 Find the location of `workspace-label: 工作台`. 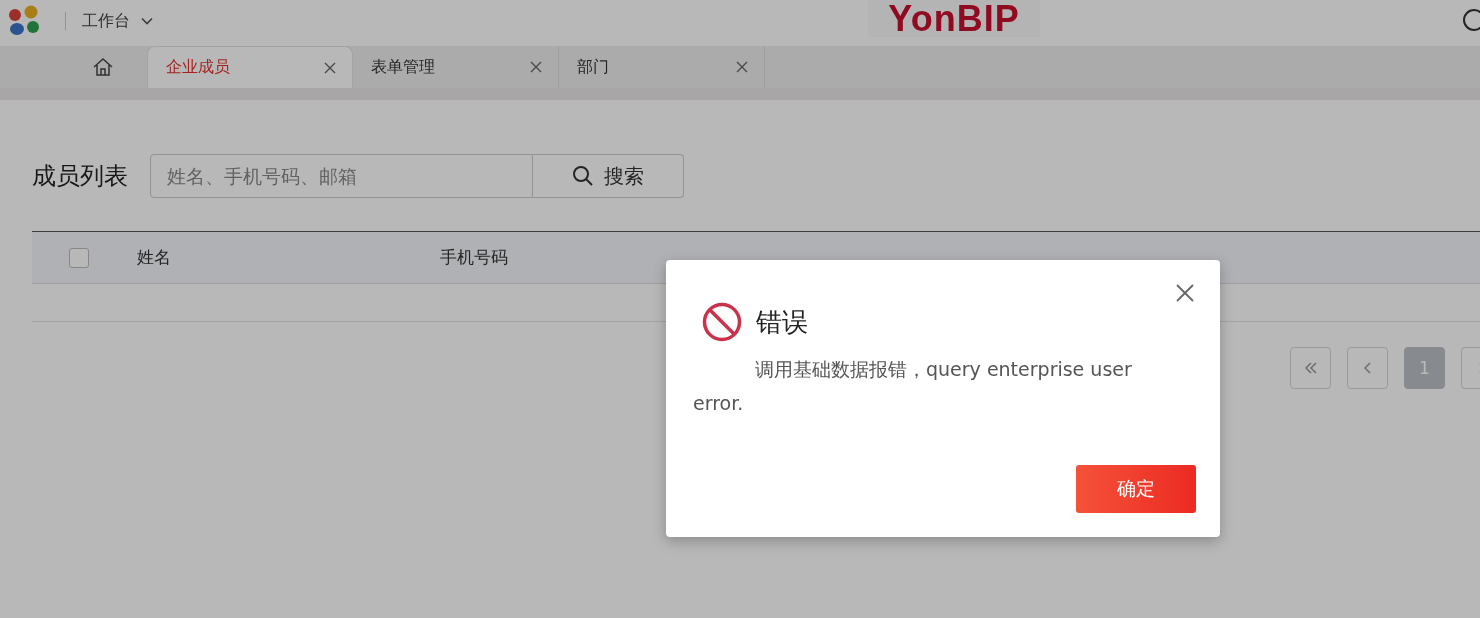

workspace-label: 工作台 is located at coordinates (106, 21).